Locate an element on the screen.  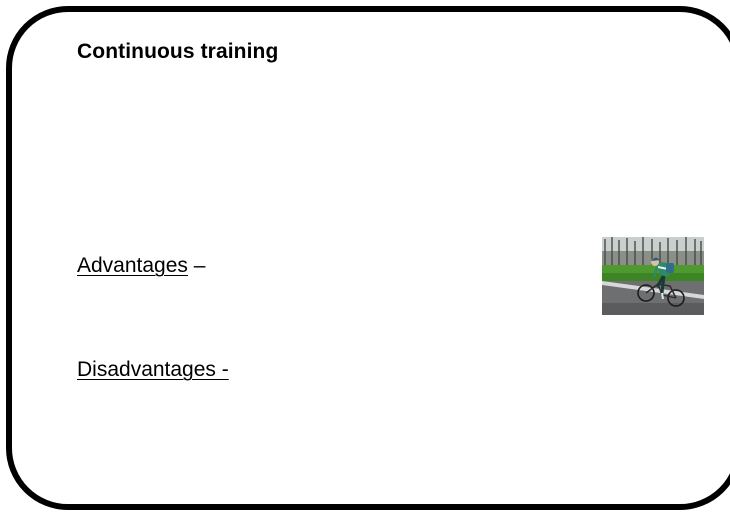
disadvantages-label: Disadvantages - is located at coordinates (153, 369).